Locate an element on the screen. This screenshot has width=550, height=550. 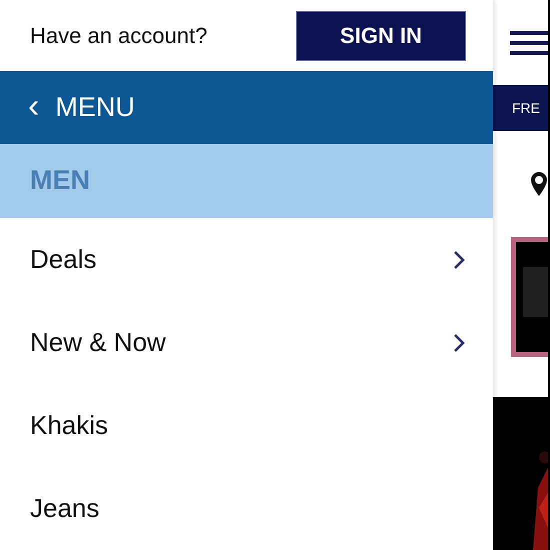
account-prompt: Have an account? is located at coordinates (119, 35).